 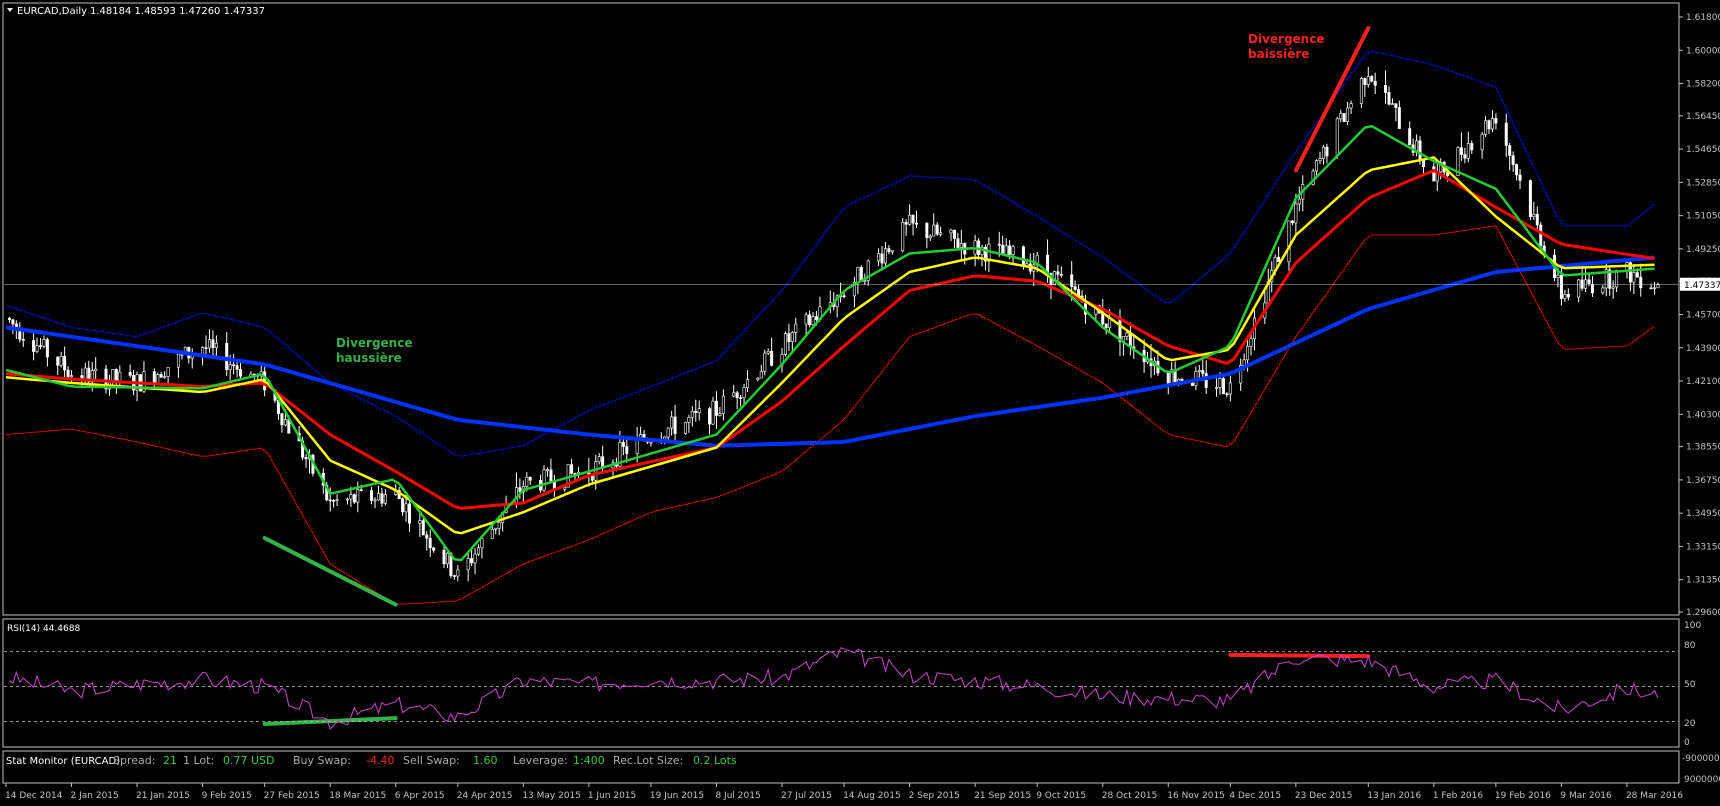 I want to click on bear-divergence-label-1: Divergence, so click(x=1286, y=39).